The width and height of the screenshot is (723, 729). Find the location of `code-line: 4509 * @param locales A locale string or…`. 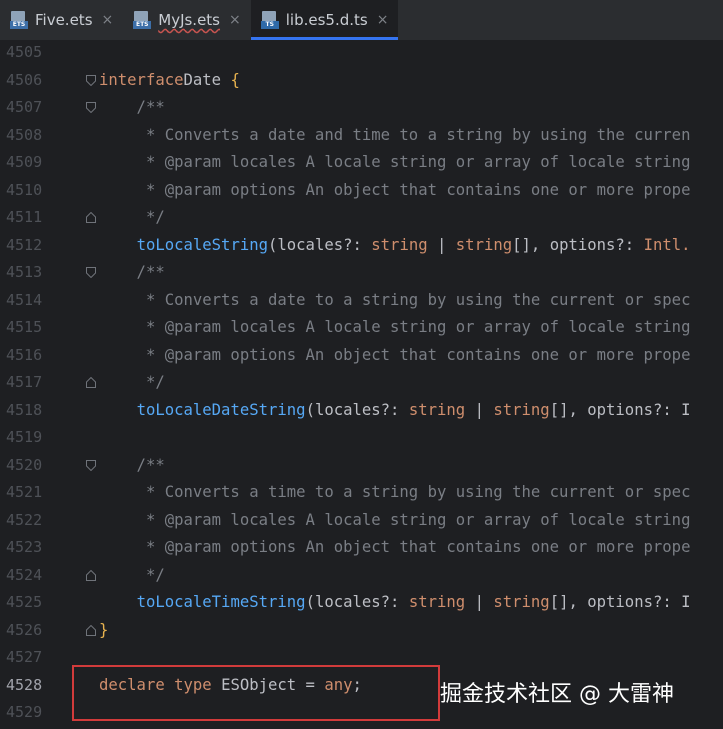

code-line: 4509 * @param locales A locale string or… is located at coordinates (361, 163).